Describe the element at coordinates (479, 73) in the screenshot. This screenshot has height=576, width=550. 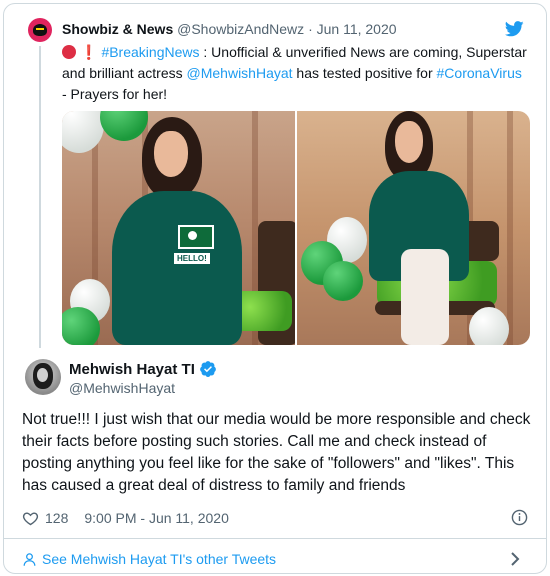
I see `hashtag-coronavirus-link: #CoronaVirus` at that location.